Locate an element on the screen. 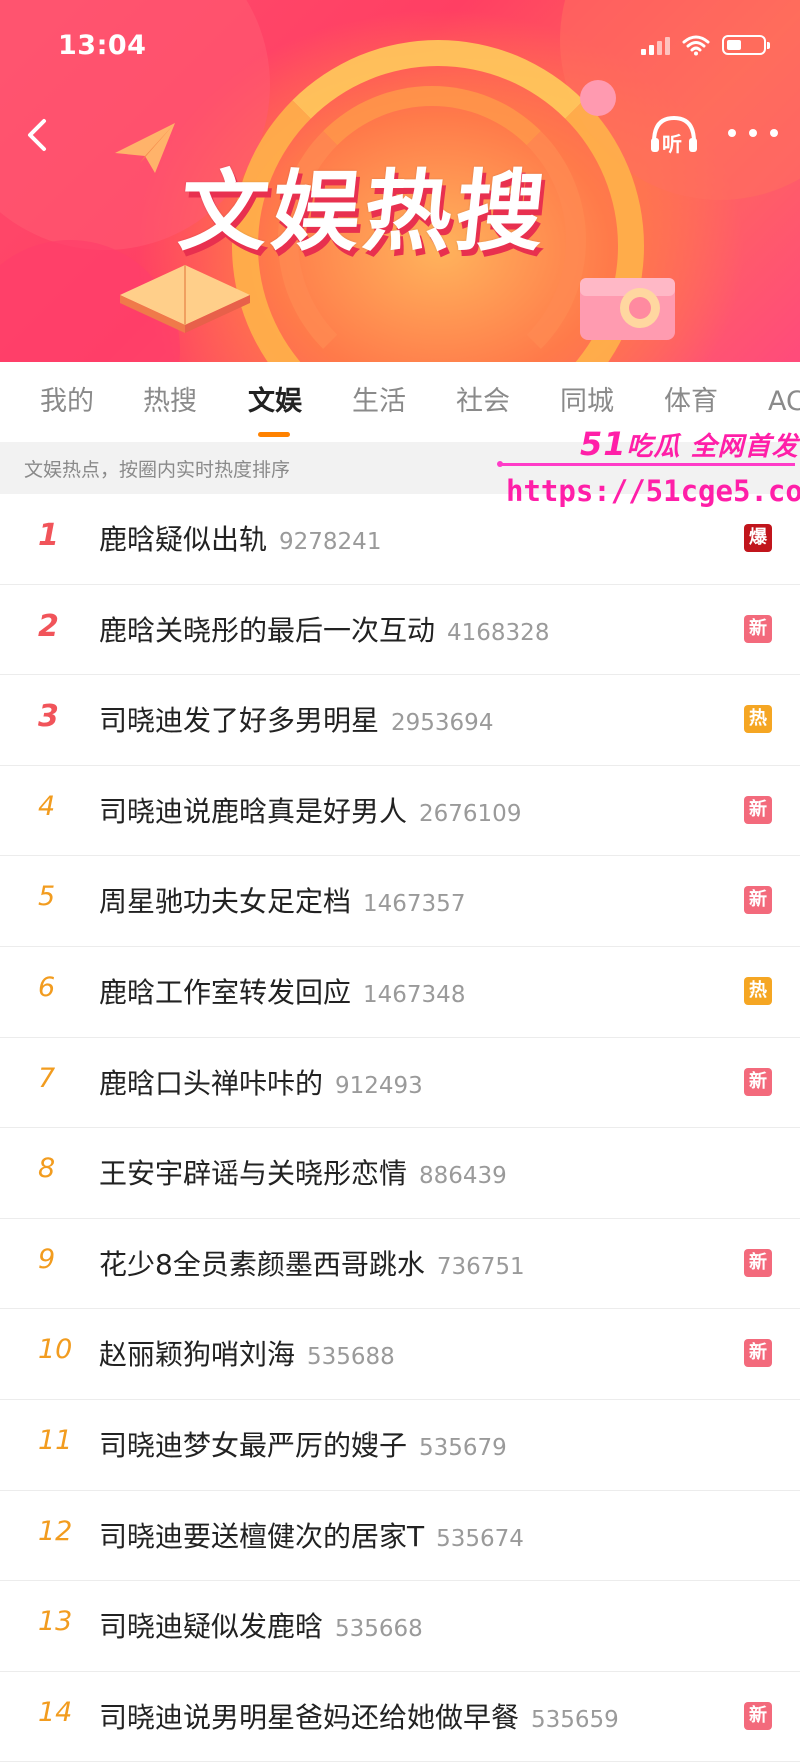 Image resolution: width=800 pixels, height=1762 pixels. tab-life: 生活 is located at coordinates (379, 402).